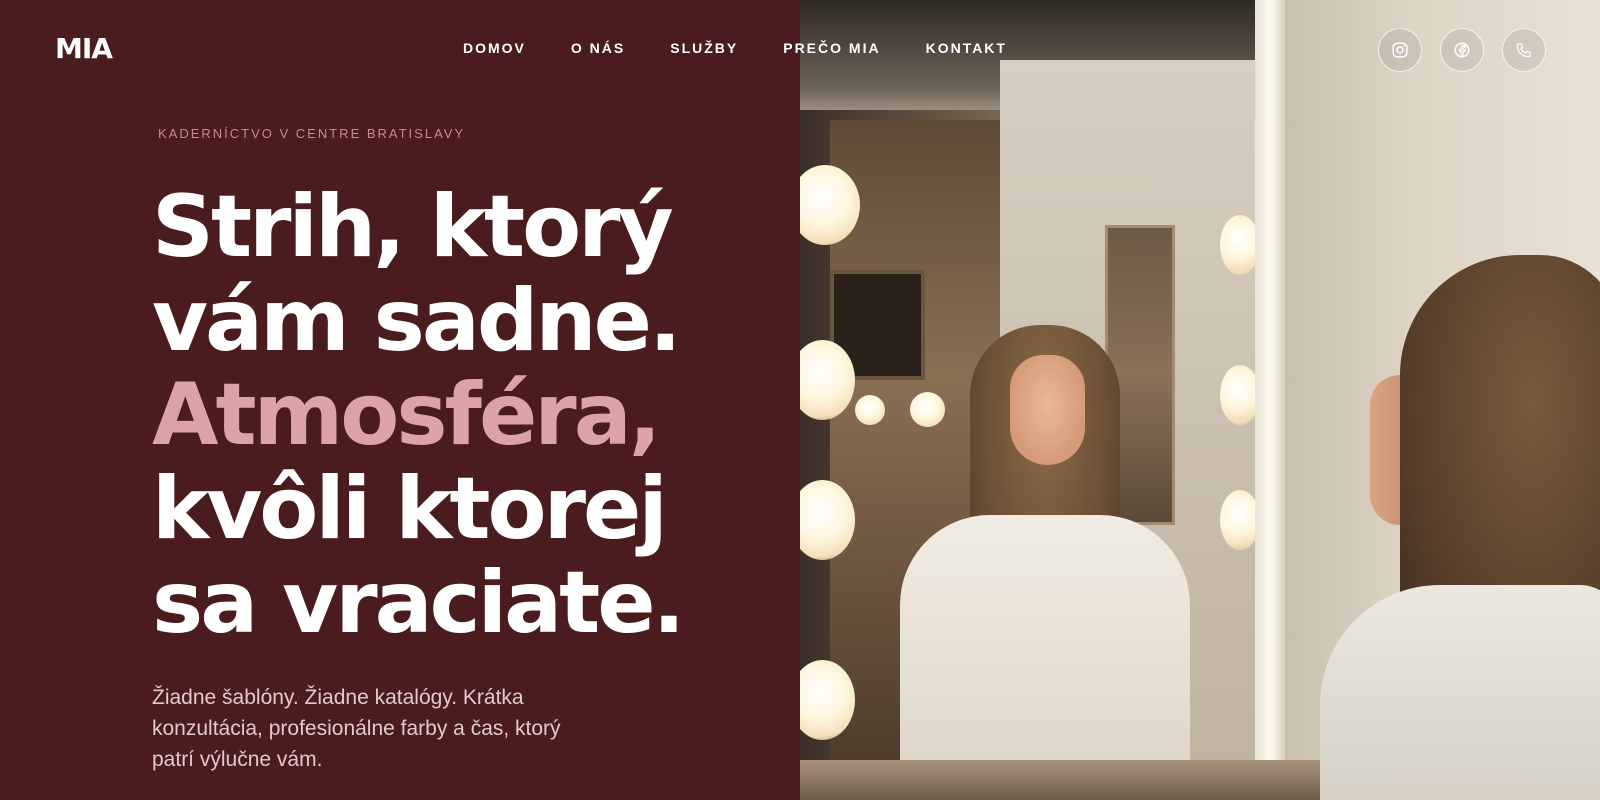 Image resolution: width=1600 pixels, height=800 pixels. Describe the element at coordinates (1460, 527) in the screenshot. I see `woman-foreground` at that location.